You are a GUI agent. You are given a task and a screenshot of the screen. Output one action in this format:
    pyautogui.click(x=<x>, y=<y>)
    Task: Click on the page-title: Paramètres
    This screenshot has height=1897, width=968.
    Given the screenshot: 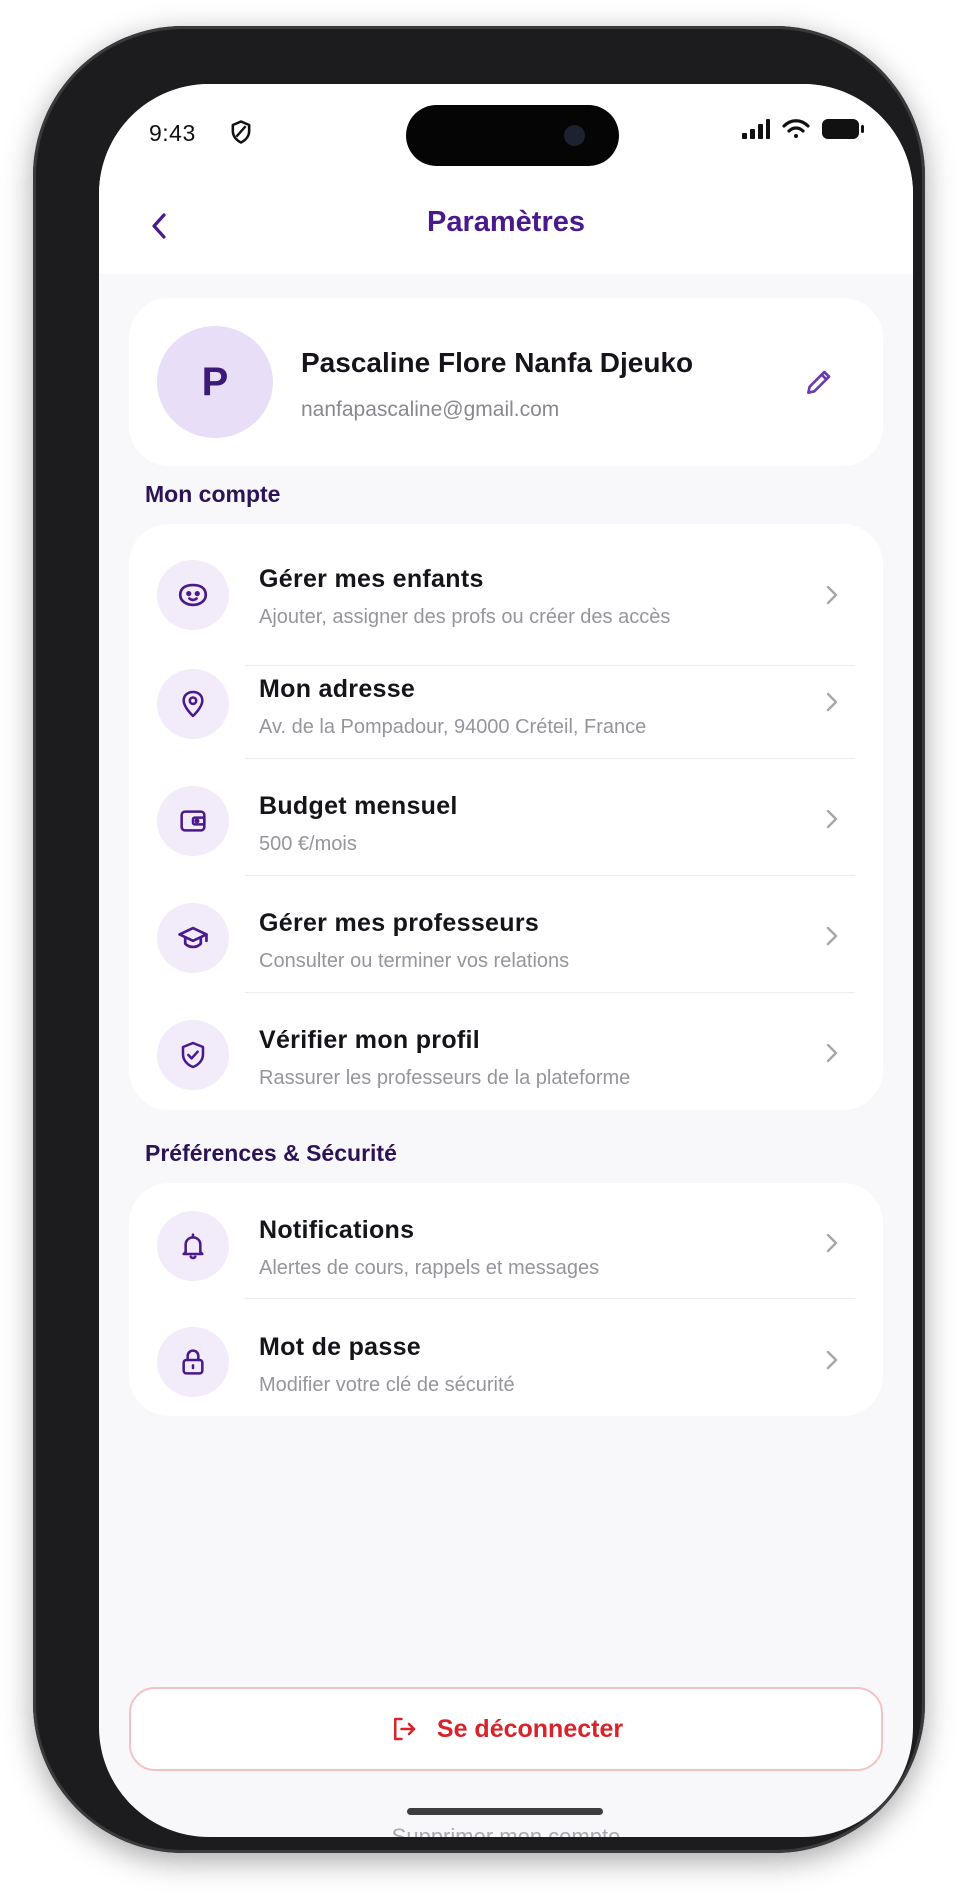 What is the action you would take?
    pyautogui.click(x=506, y=222)
    